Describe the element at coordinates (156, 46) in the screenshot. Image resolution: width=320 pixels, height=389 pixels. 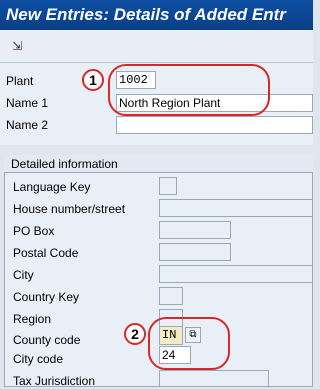
I see `toolbar: ⇲` at that location.